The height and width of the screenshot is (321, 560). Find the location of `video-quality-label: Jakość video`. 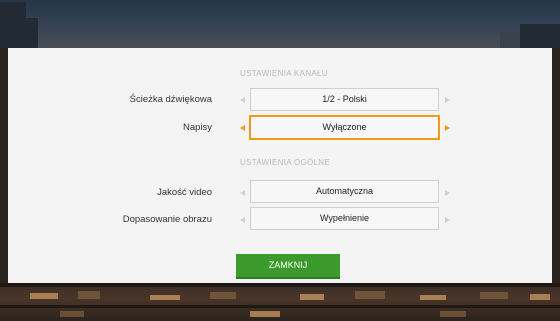

video-quality-label: Jakość video is located at coordinates (184, 192).